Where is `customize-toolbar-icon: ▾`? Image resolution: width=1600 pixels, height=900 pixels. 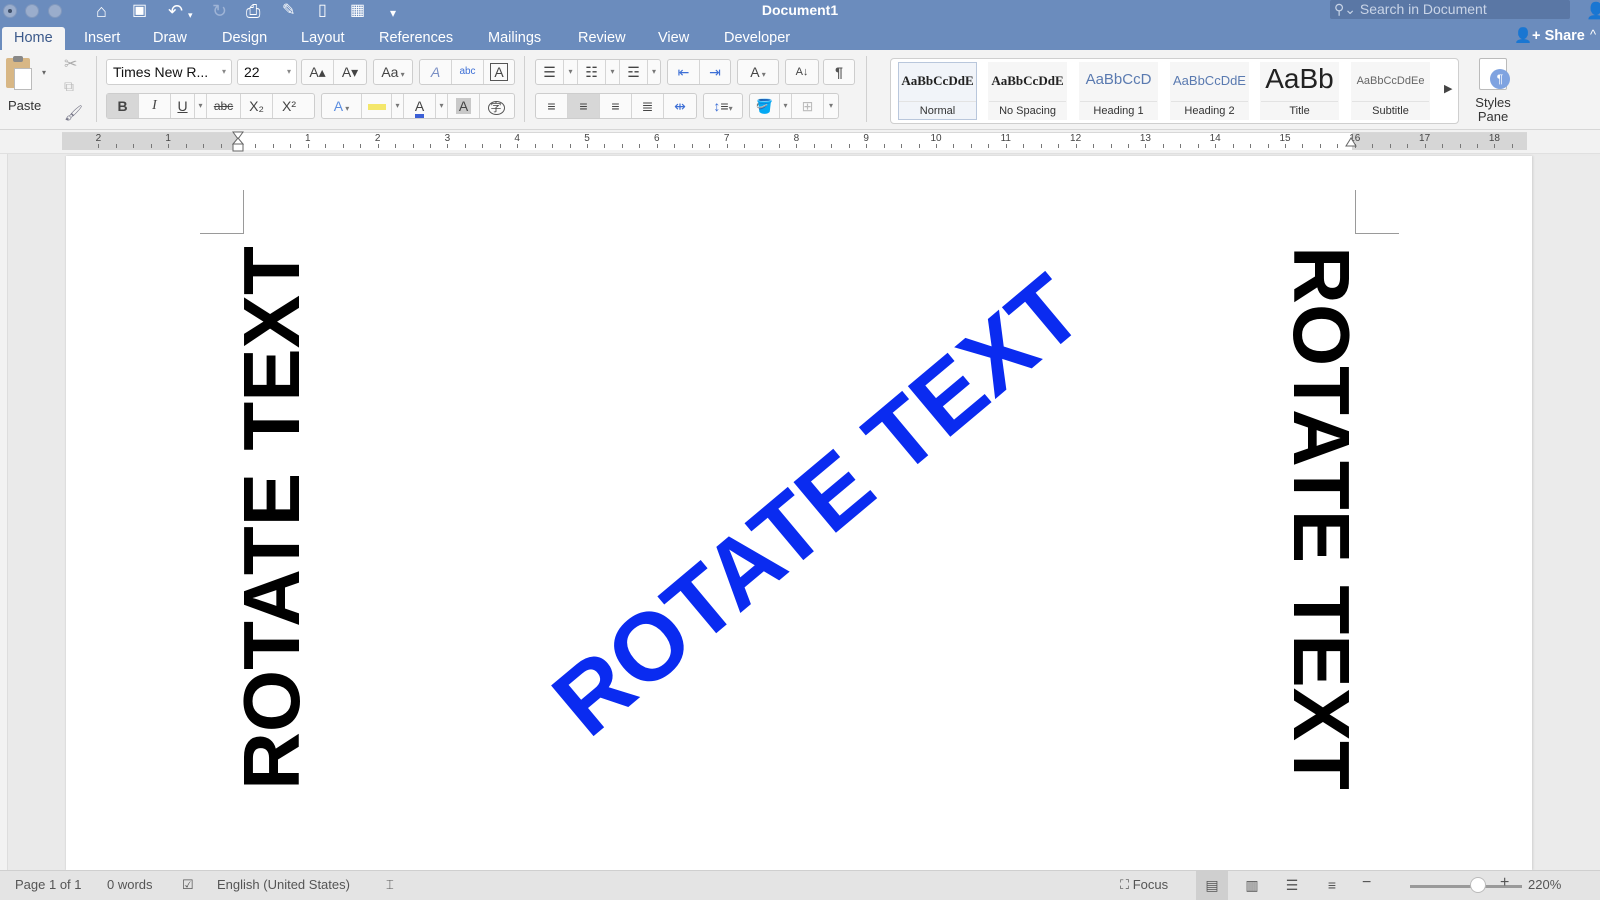
customize-toolbar-icon: ▾ is located at coordinates (393, 13).